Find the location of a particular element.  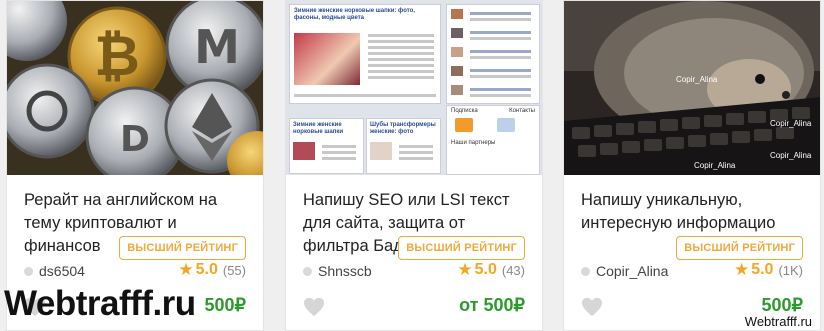

rating: ★ 5.0 (1K) is located at coordinates (768, 270).